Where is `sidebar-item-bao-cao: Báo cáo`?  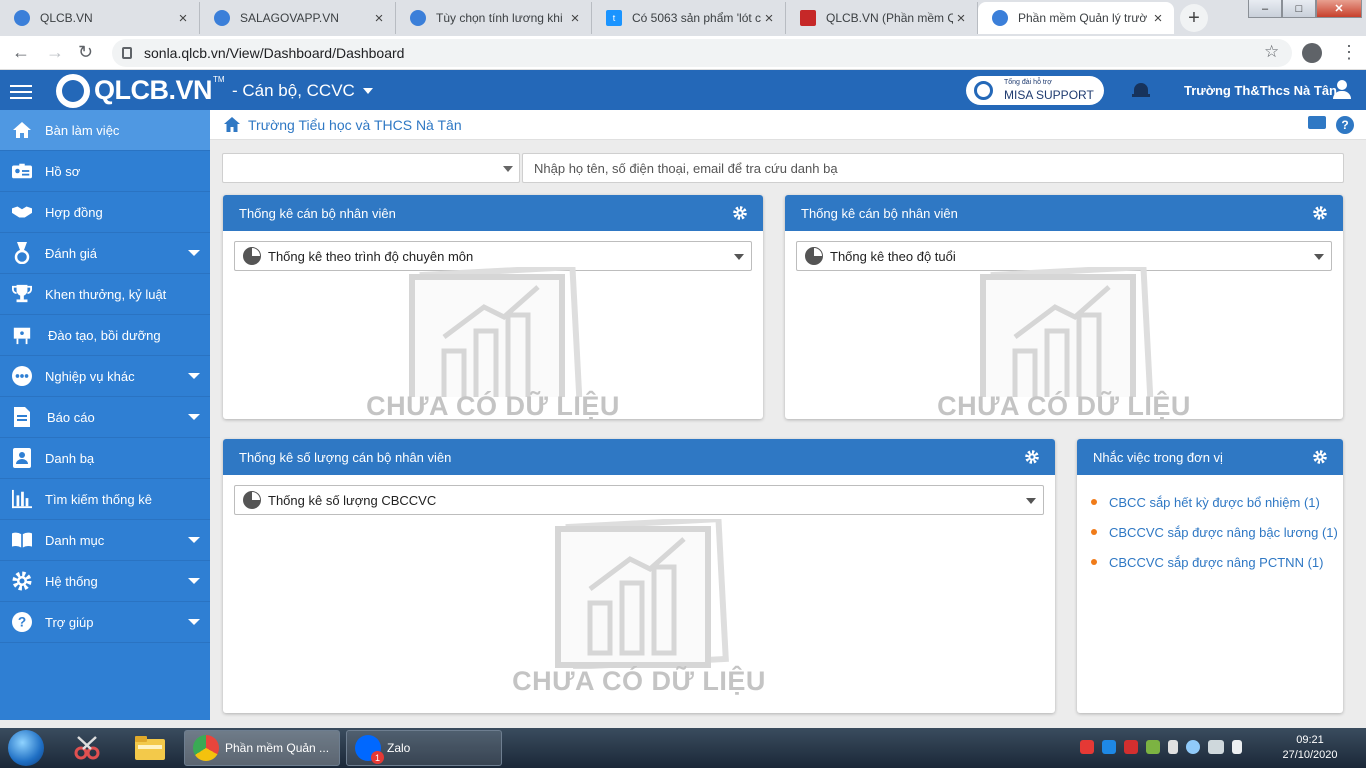 sidebar-item-bao-cao: Báo cáo is located at coordinates (105, 417).